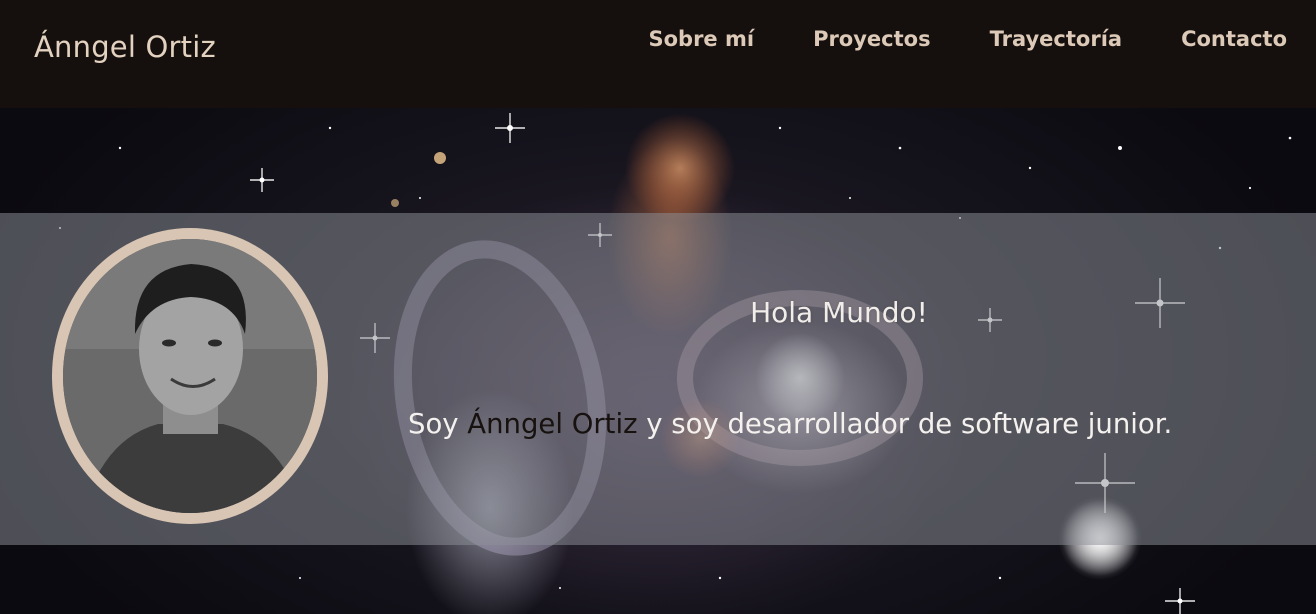 The width and height of the screenshot is (1316, 614). Describe the element at coordinates (967, 39) in the screenshot. I see `main-nav: Sobre mí Proyectos Trayectoría Contacto` at that location.